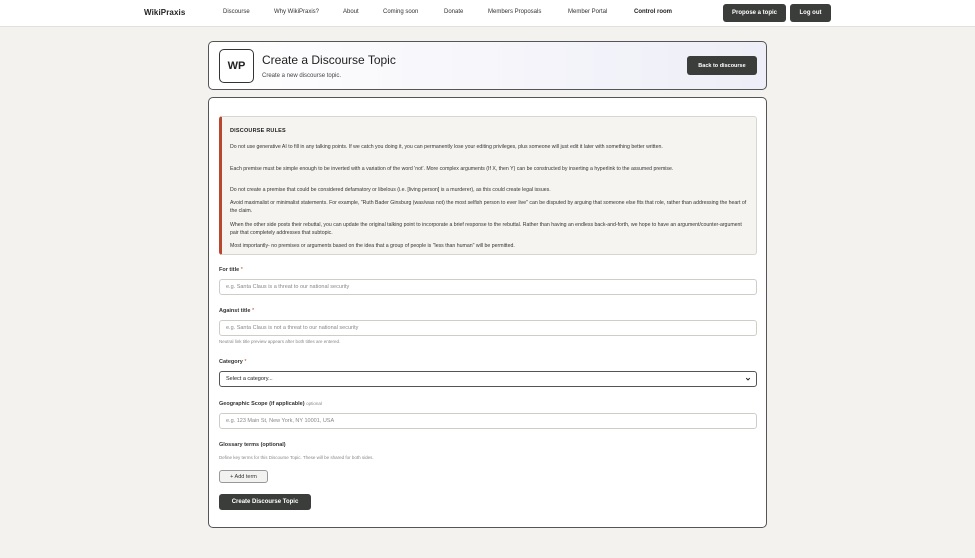  I want to click on nav-link-members-proposals: Members Proposals, so click(528, 12).